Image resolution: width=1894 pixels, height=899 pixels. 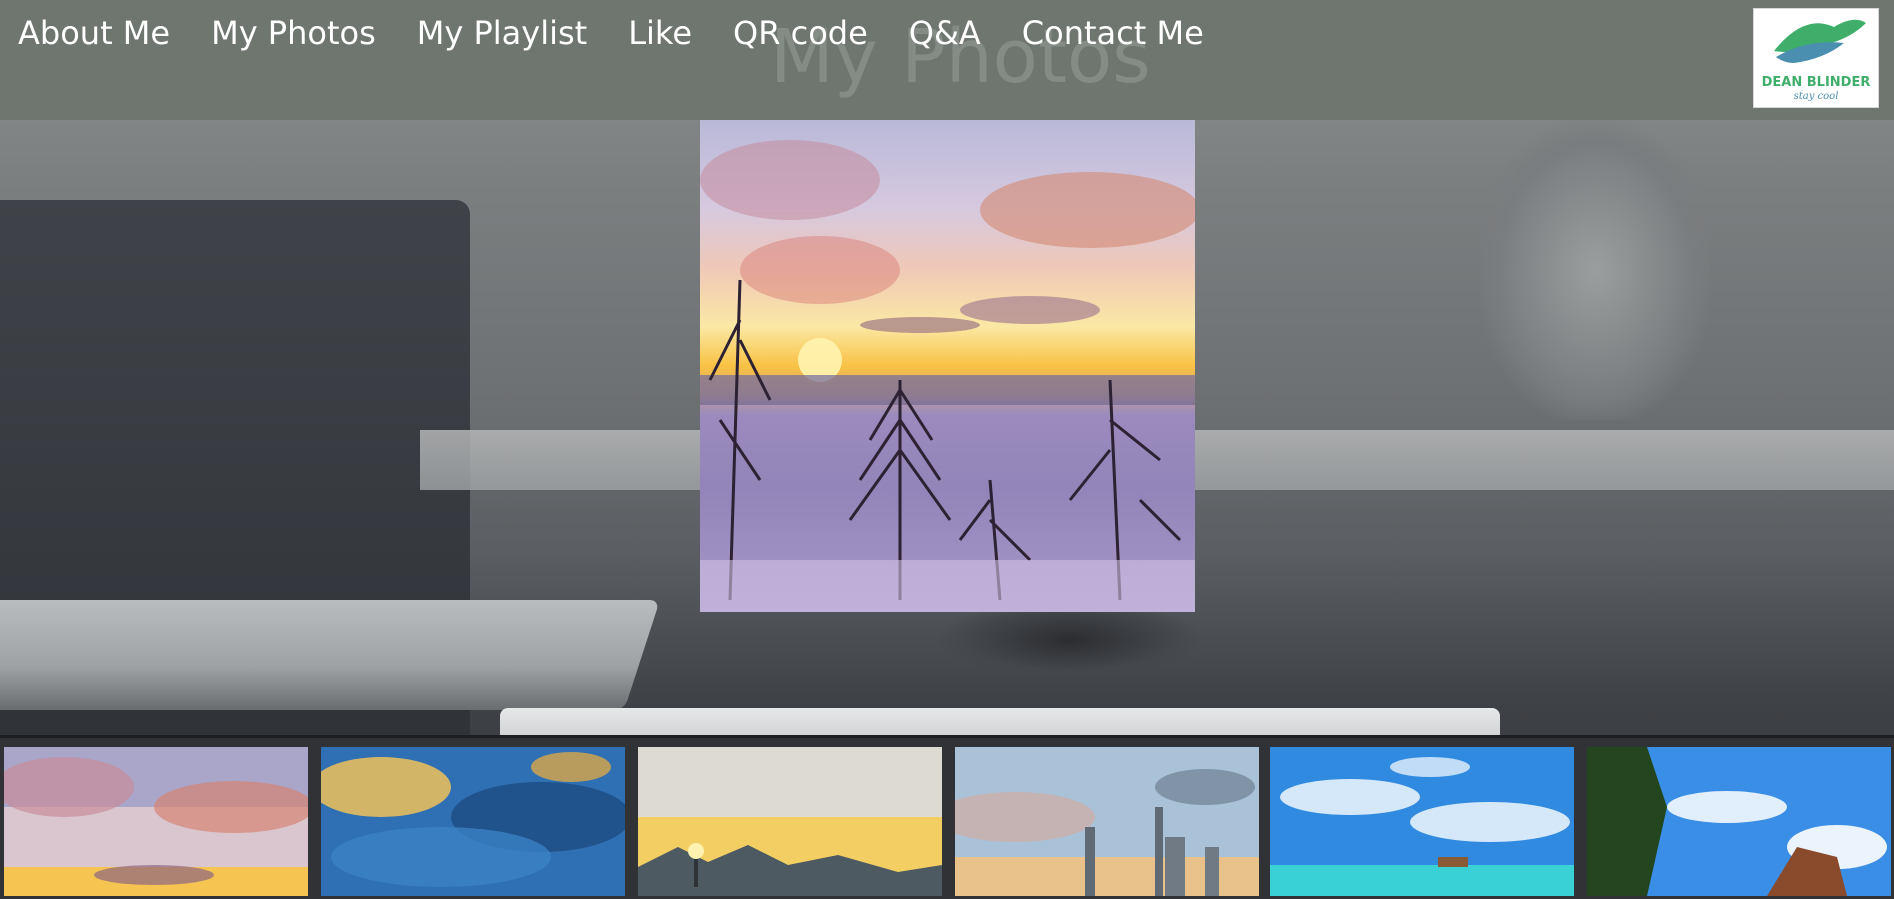 What do you see at coordinates (502, 33) in the screenshot?
I see `nav-item-my-playlist: My Playlist` at bounding box center [502, 33].